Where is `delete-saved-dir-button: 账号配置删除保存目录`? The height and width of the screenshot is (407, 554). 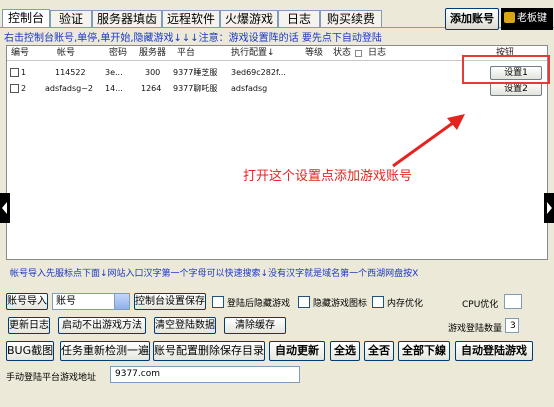
delete-saved-dir-button: 账号配置删除保存目录 is located at coordinates (209, 351).